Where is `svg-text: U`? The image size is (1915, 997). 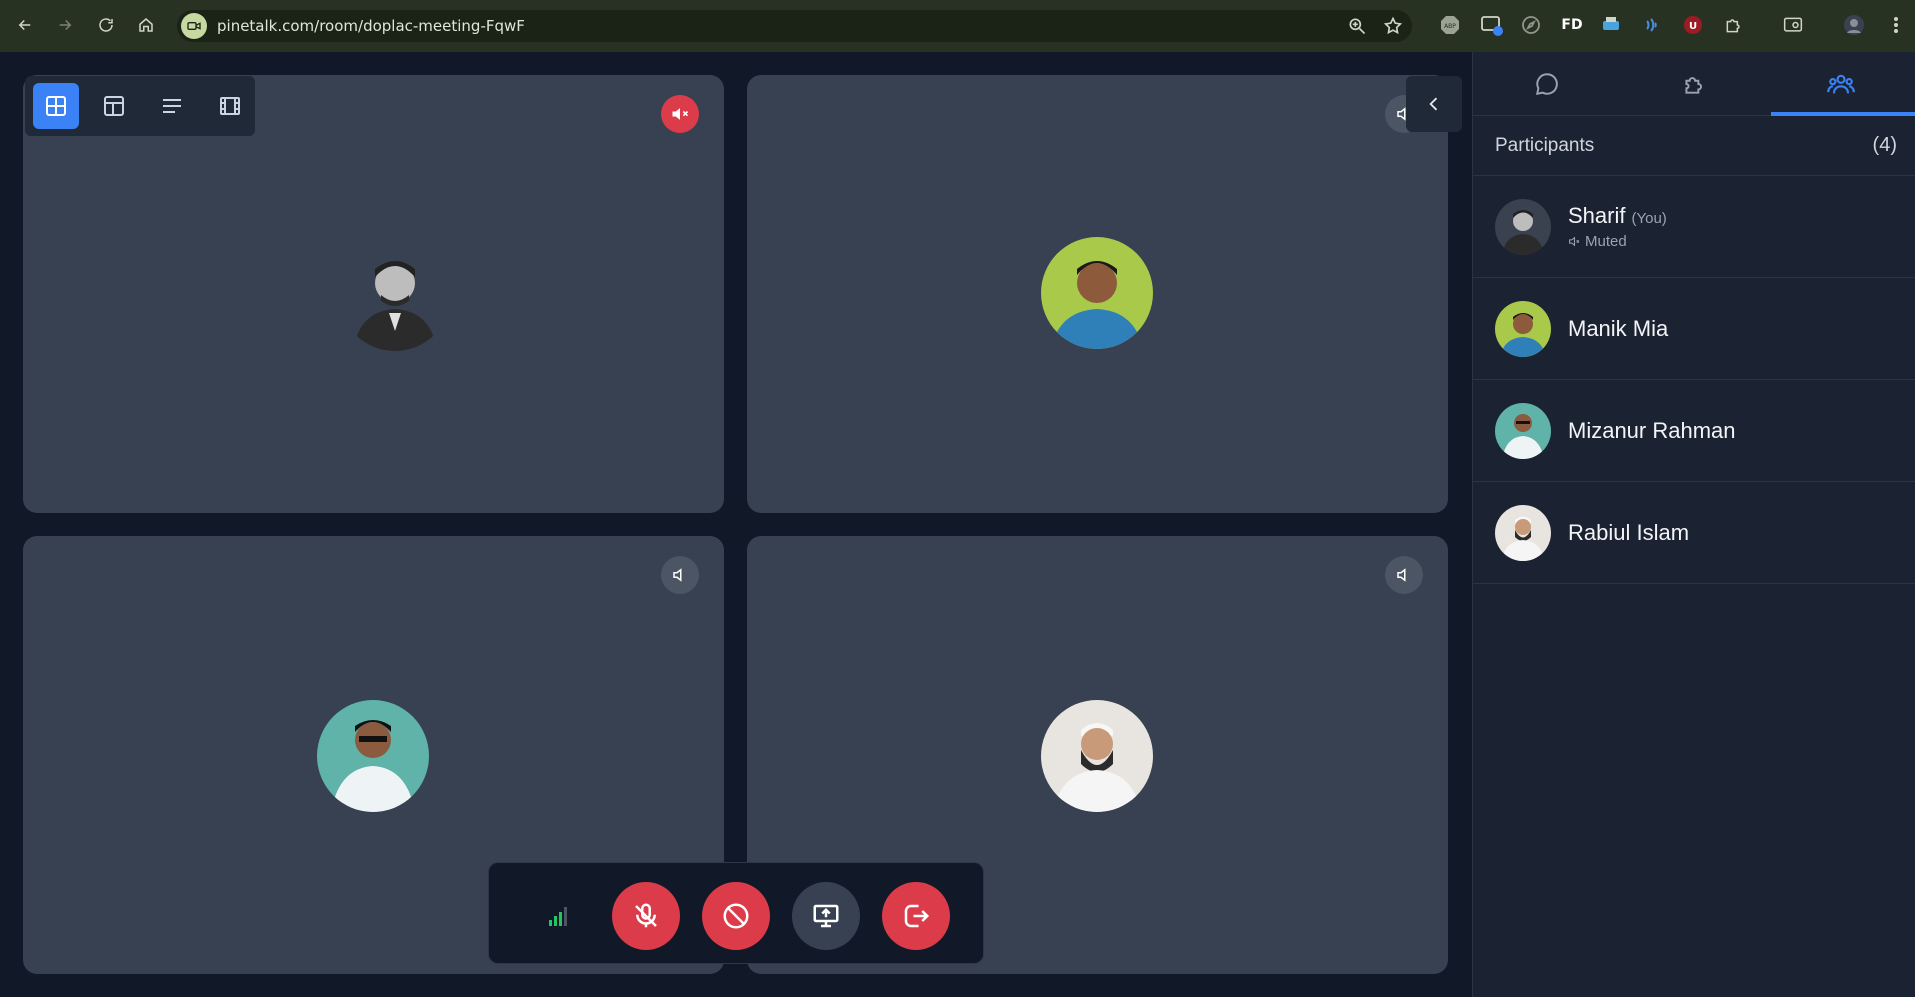 svg-text: U is located at coordinates (1693, 26).